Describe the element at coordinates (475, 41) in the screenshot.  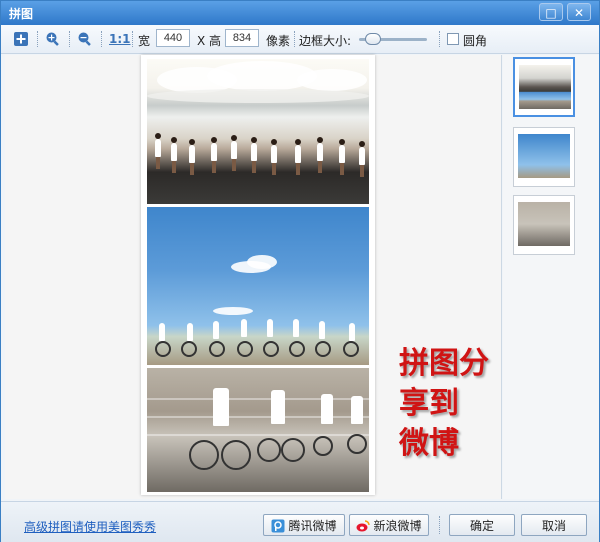
I see `rounded-corner-label: 圆角` at that location.